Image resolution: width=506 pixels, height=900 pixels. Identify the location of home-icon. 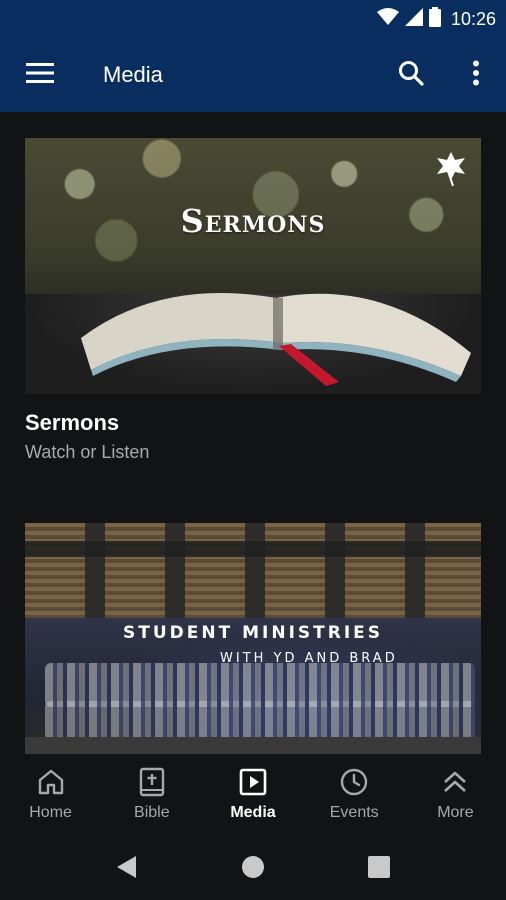
(51, 782).